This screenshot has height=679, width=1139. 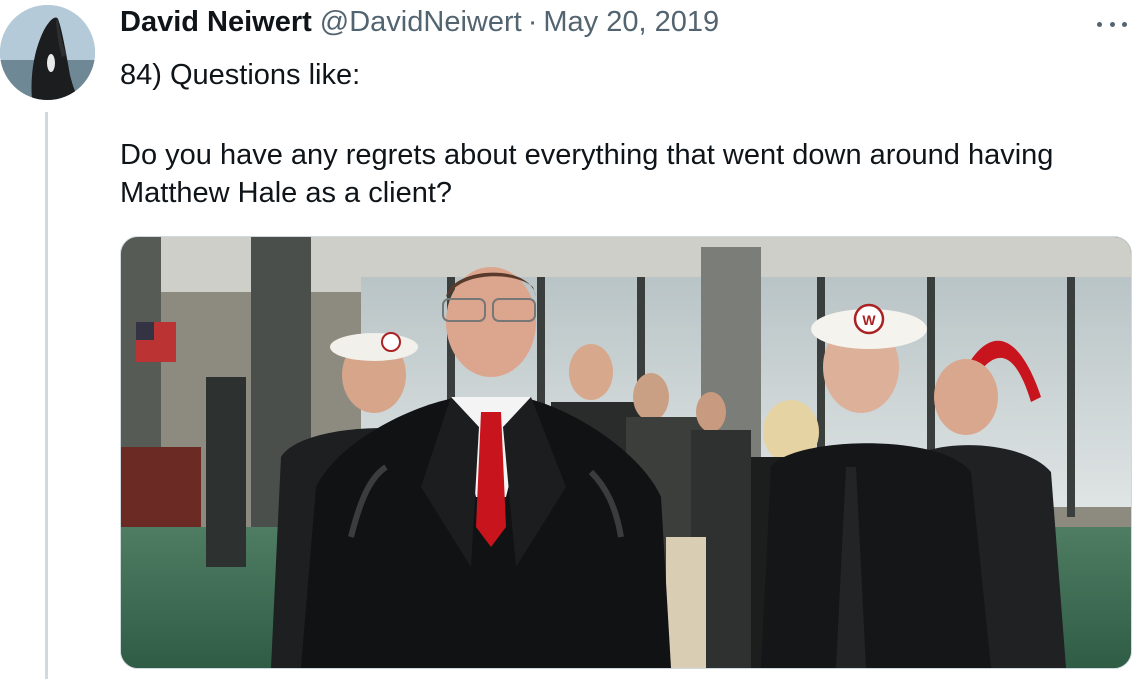 I want to click on thread-line, so click(x=46, y=395).